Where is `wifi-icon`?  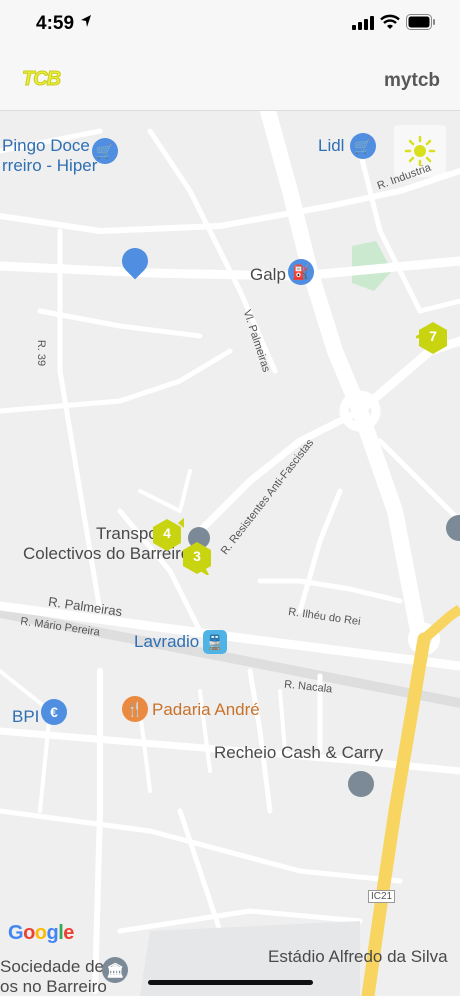 wifi-icon is located at coordinates (390, 21).